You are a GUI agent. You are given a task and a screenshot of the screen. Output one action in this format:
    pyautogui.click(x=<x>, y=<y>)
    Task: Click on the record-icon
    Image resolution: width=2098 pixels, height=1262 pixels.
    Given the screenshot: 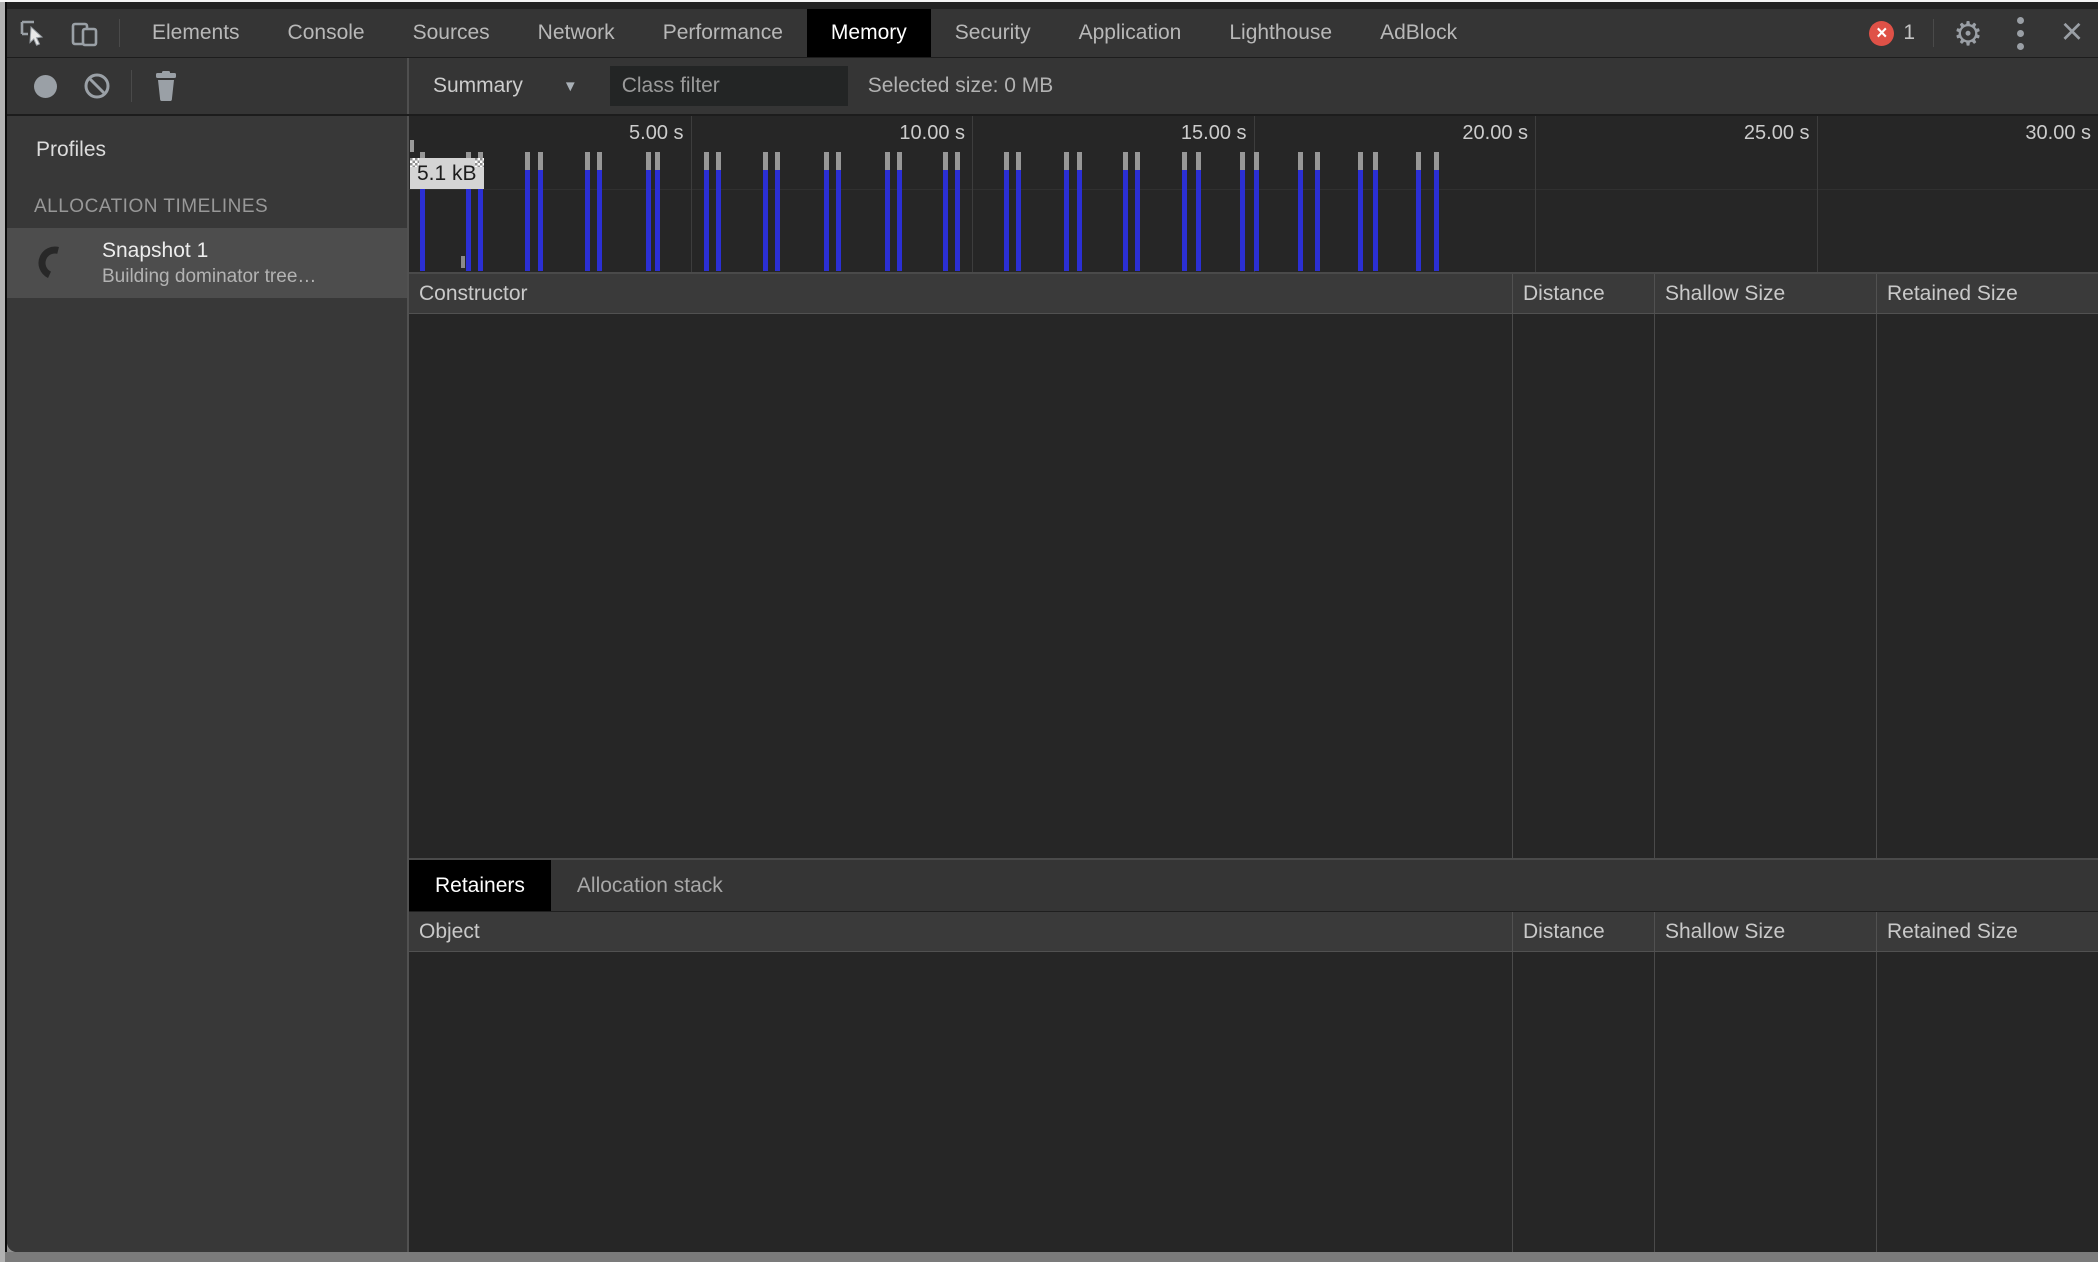 What is the action you would take?
    pyautogui.click(x=45, y=86)
    